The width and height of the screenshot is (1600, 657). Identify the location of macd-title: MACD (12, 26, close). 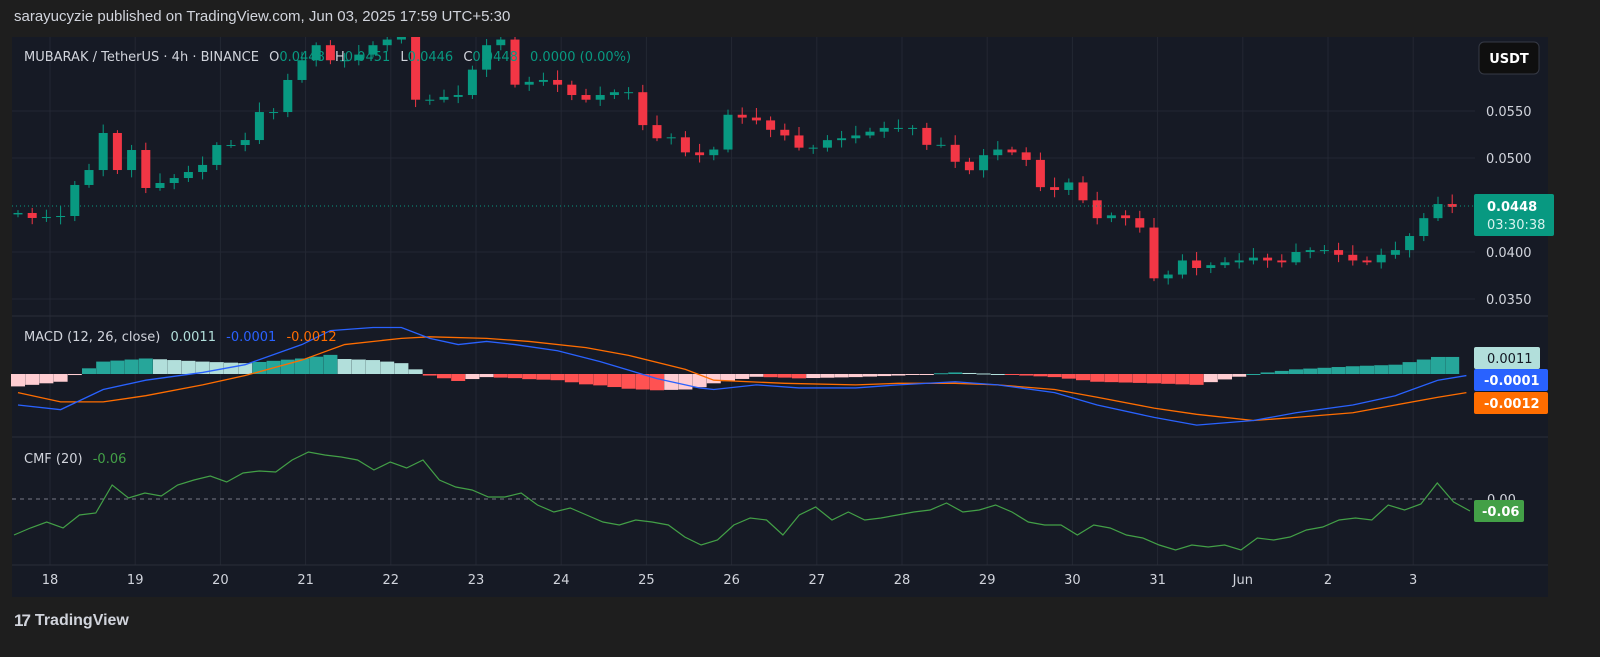
(92, 337).